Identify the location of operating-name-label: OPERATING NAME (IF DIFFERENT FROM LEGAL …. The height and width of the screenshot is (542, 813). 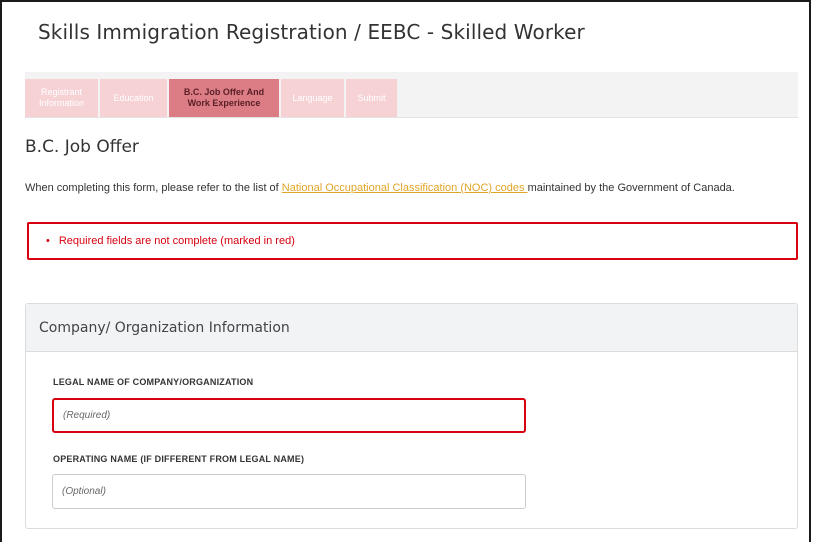
(179, 459).